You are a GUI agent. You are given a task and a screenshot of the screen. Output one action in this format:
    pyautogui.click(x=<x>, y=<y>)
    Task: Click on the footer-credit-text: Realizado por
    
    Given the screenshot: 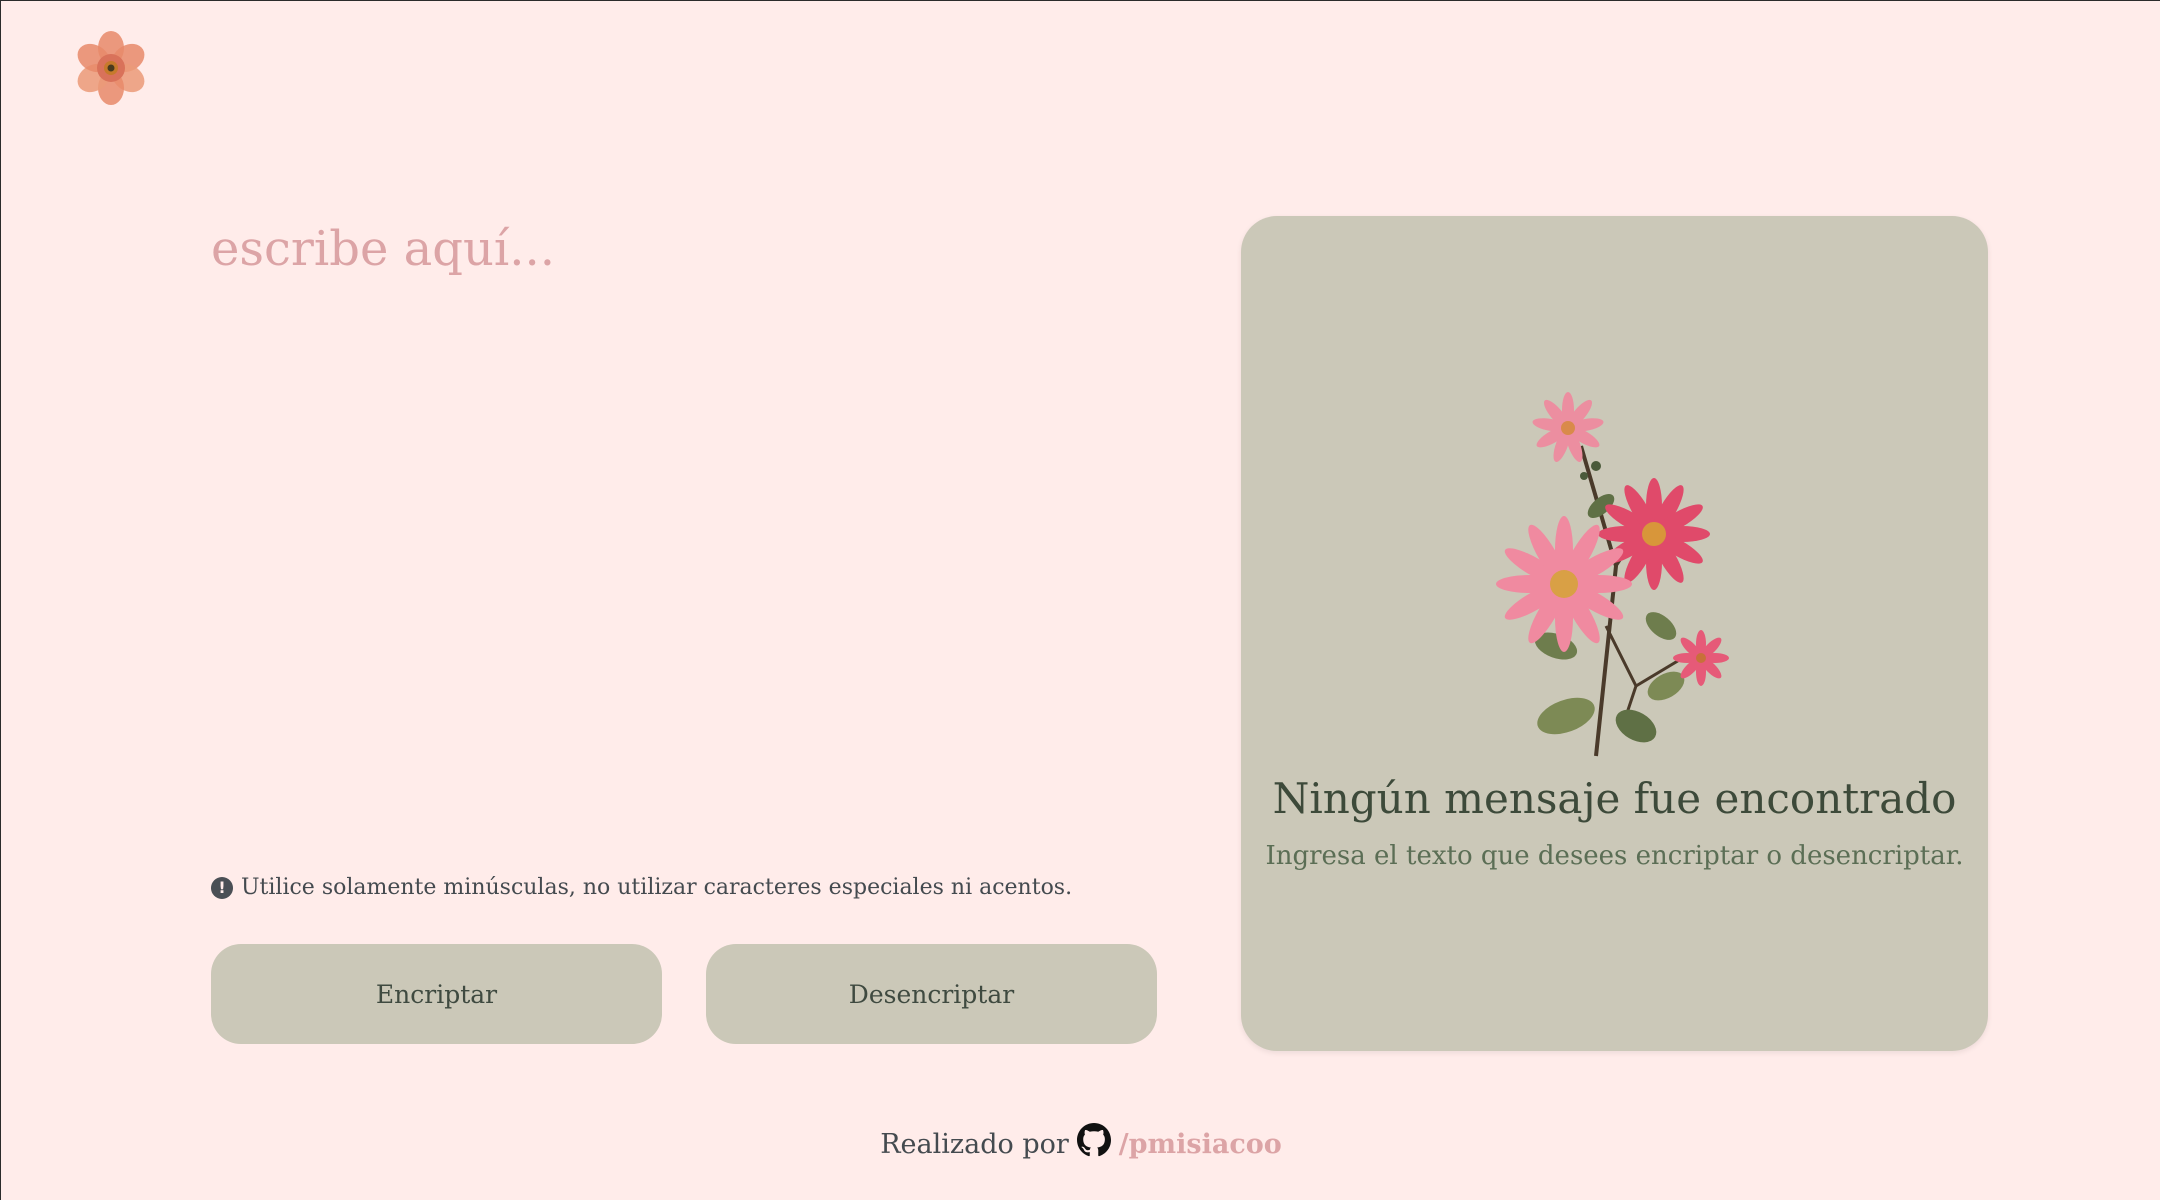 What is the action you would take?
    pyautogui.click(x=974, y=1144)
    